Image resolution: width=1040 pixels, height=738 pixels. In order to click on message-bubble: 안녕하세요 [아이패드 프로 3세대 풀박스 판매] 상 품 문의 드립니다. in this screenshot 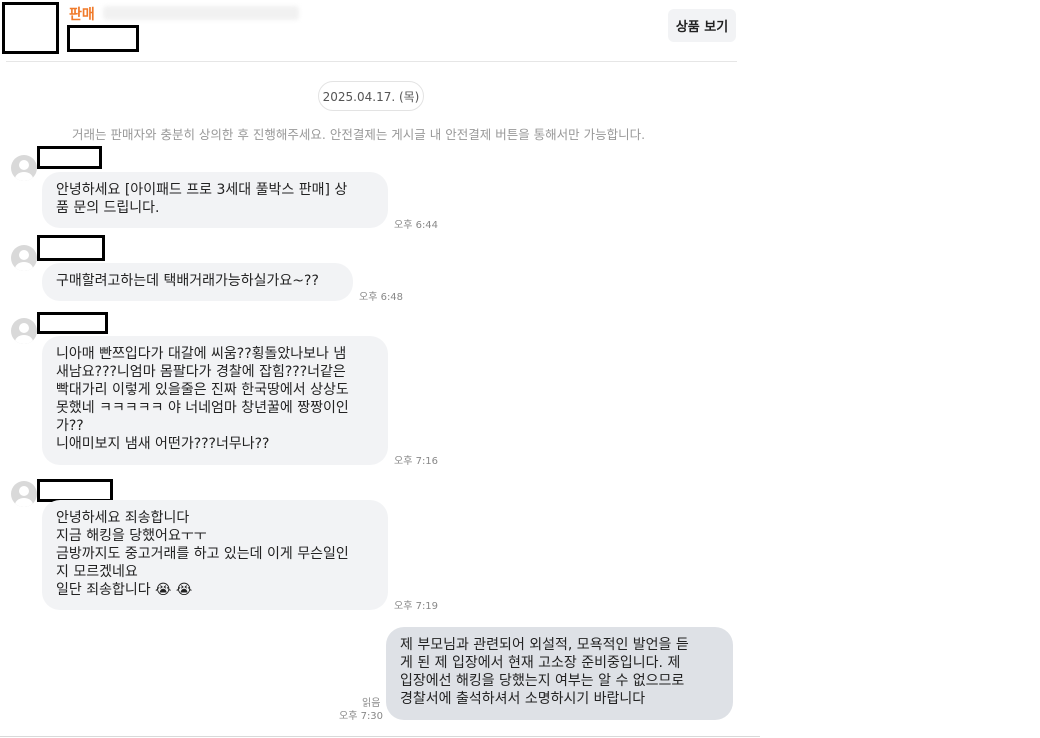, I will do `click(215, 200)`.